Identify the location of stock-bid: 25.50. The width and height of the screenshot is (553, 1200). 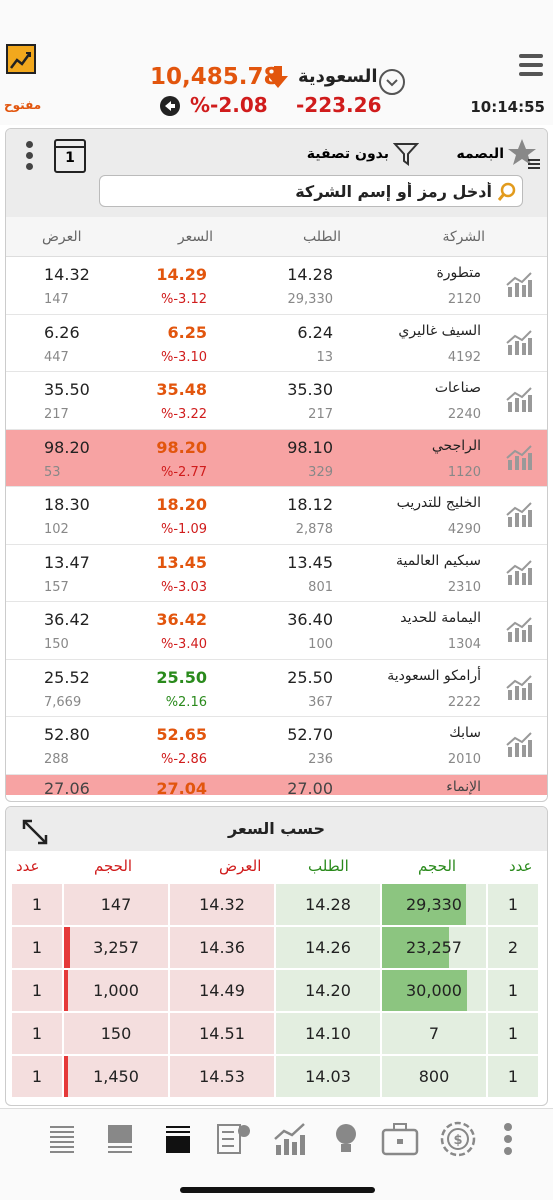
(310, 677).